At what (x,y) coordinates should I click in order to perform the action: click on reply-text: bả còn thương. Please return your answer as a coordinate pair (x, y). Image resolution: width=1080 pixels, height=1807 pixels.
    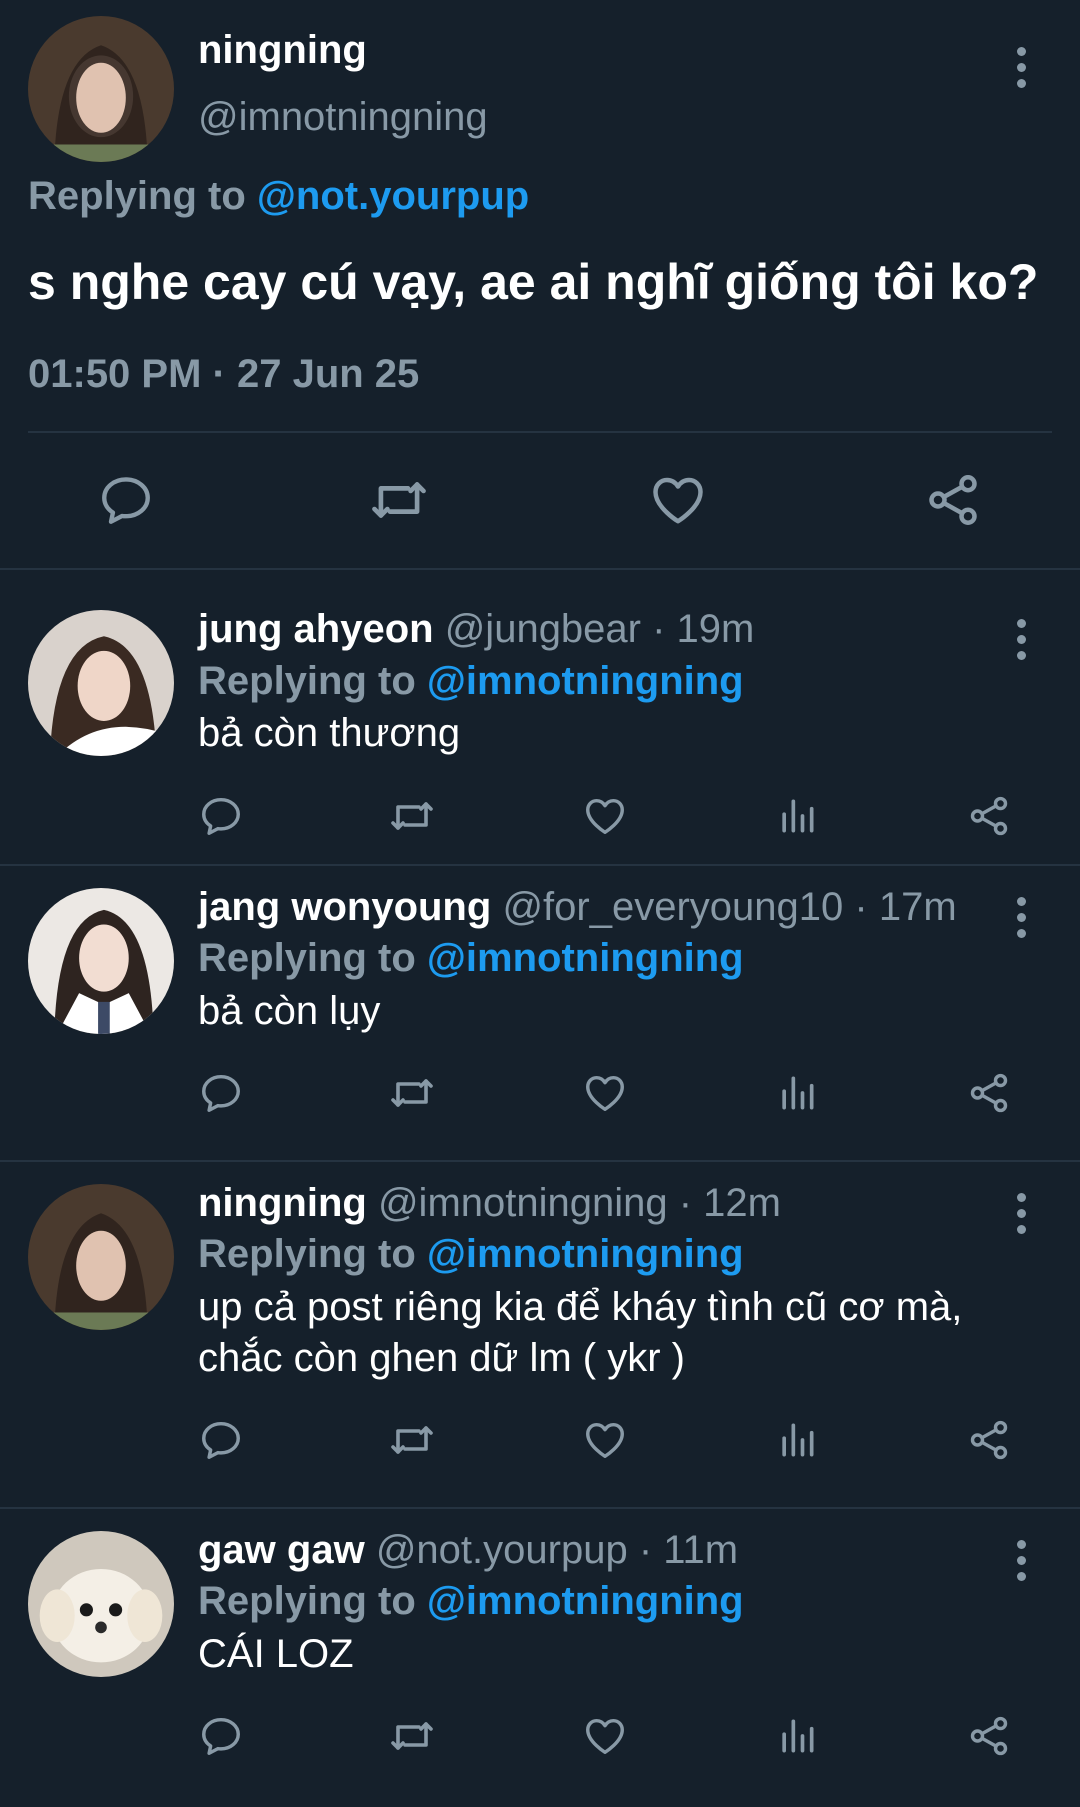
    Looking at the image, I should click on (329, 733).